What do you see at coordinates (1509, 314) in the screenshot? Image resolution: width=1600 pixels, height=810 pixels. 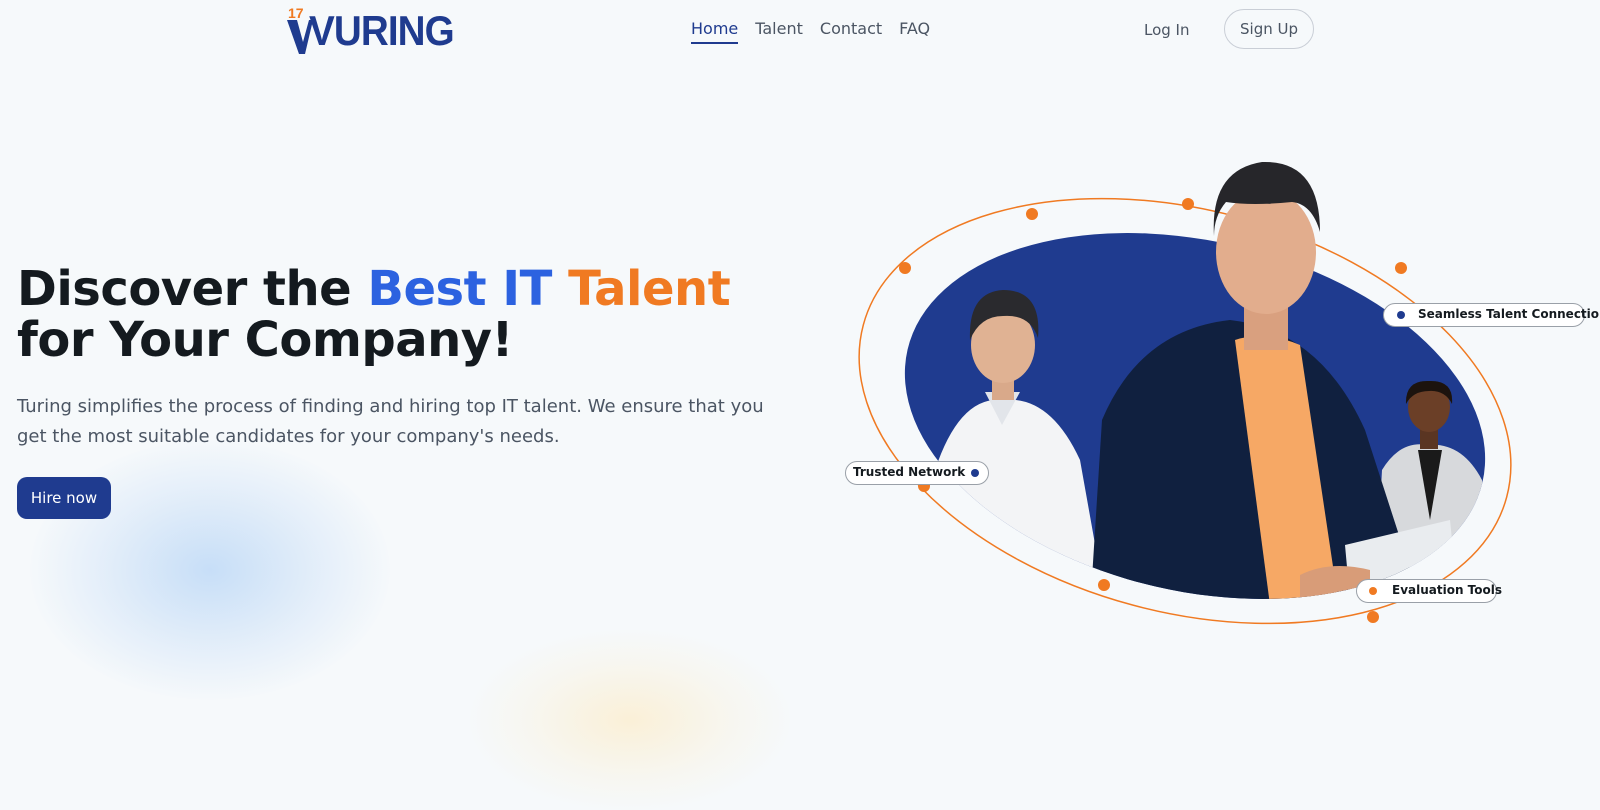 I see `tag-seamless-connection-label: Seamless Talent Connection` at bounding box center [1509, 314].